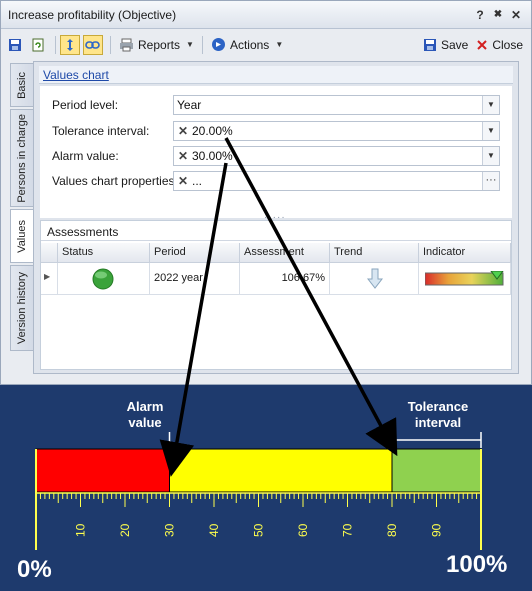 This screenshot has height=591, width=532. Describe the element at coordinates (125, 530) in the screenshot. I see `scale-tick-label: 20` at that location.